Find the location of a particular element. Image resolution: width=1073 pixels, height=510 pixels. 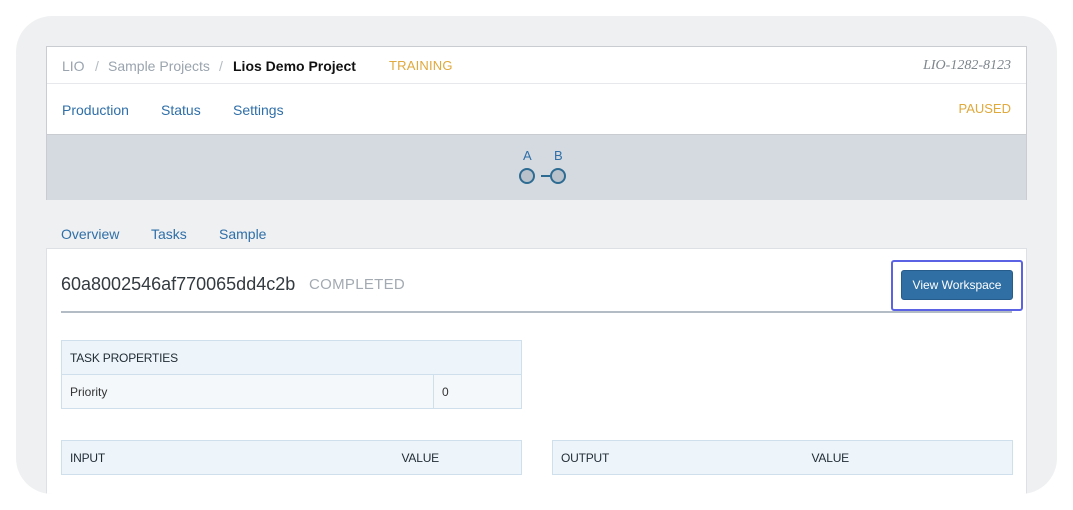

input-column-header: INPUT is located at coordinates (227, 457).